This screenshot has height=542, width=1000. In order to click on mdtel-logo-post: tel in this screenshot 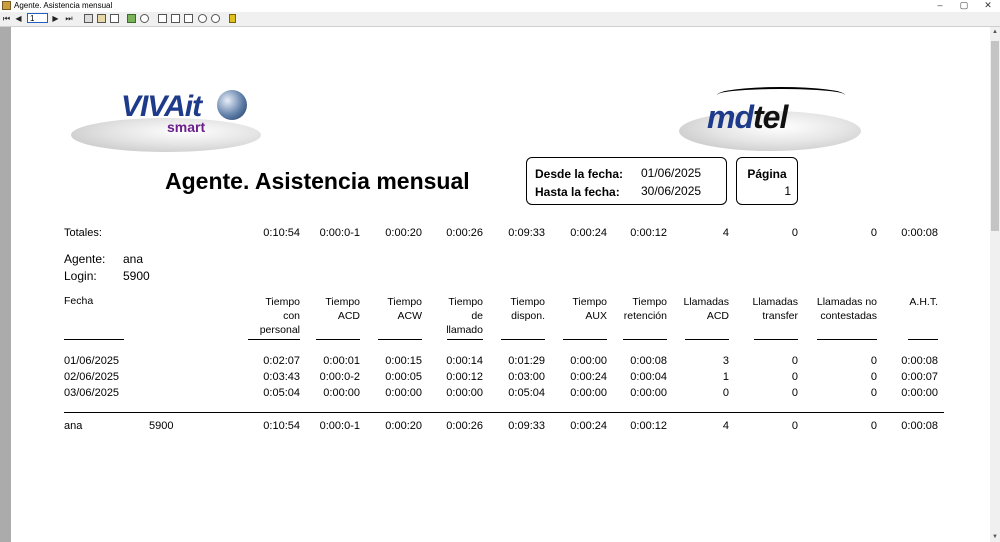, I will do `click(770, 117)`.